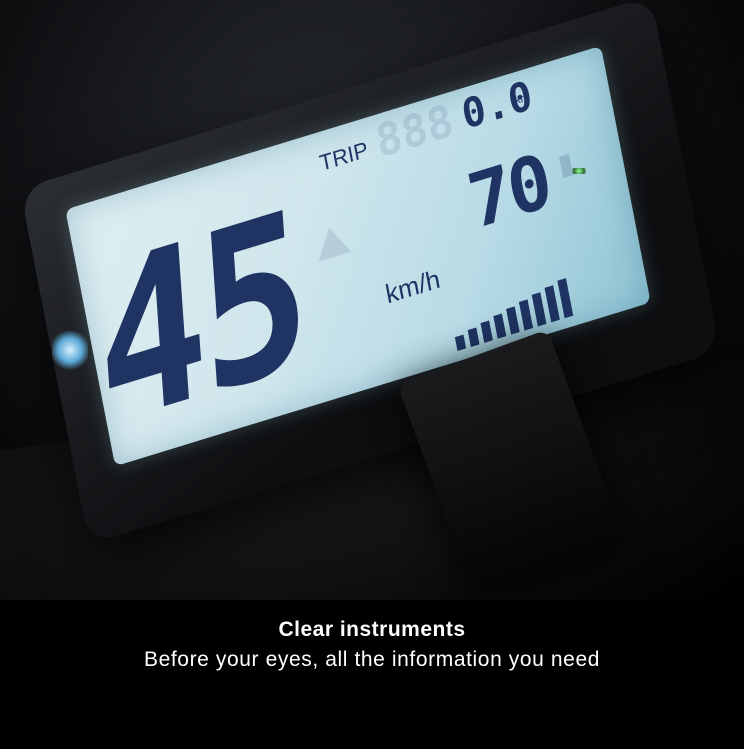  Describe the element at coordinates (332, 242) in the screenshot. I see `warning-icon` at that location.